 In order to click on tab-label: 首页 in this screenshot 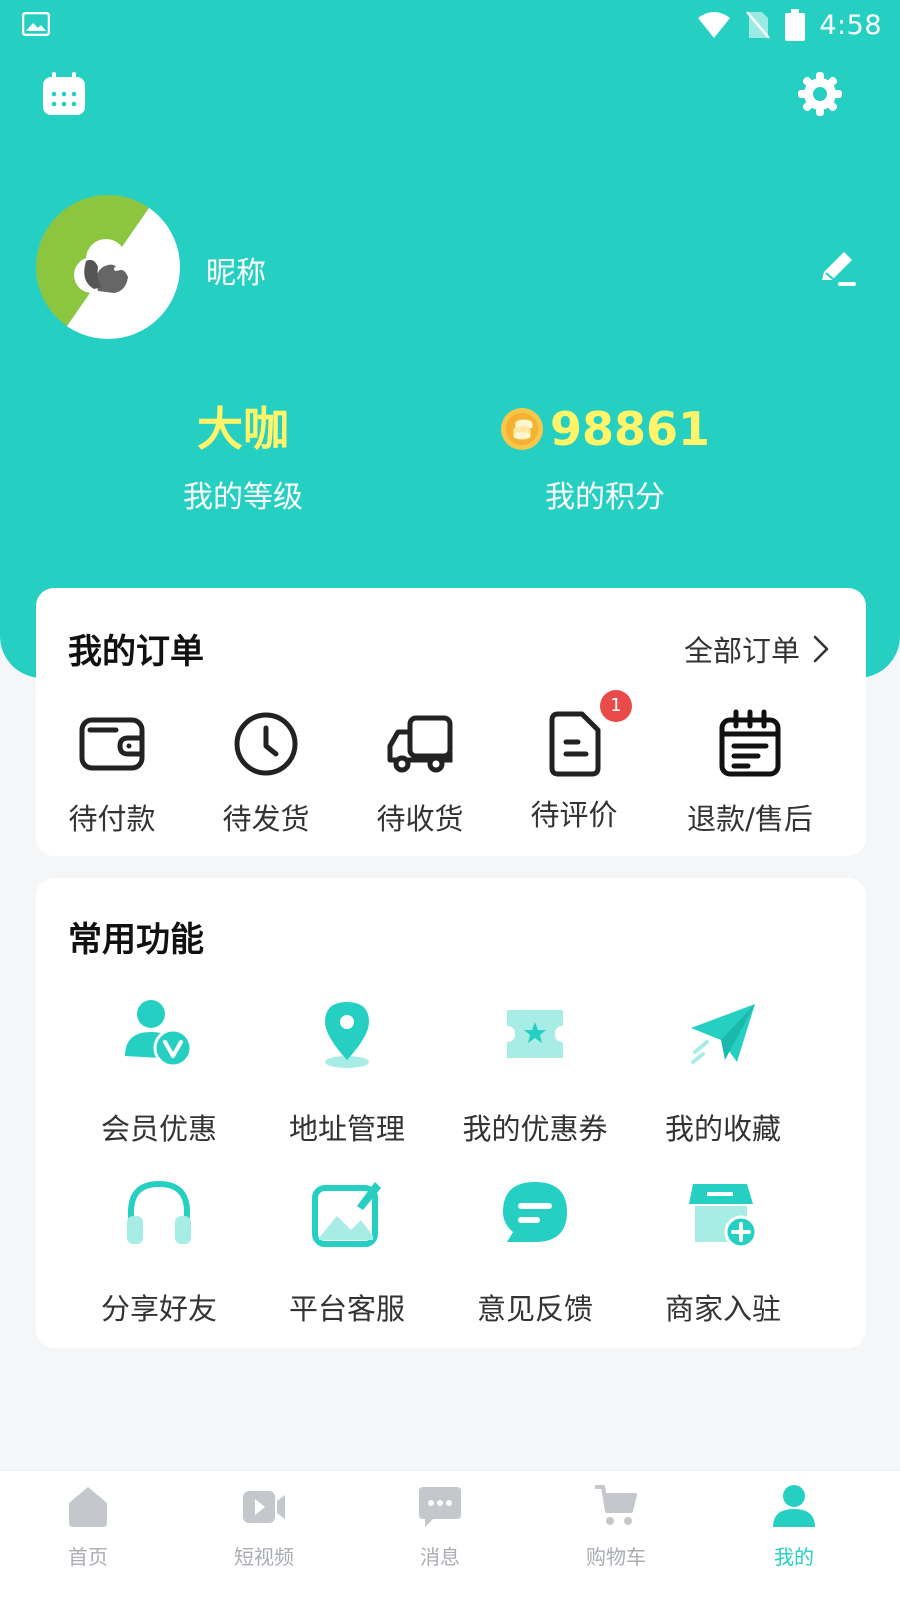, I will do `click(88, 1557)`.